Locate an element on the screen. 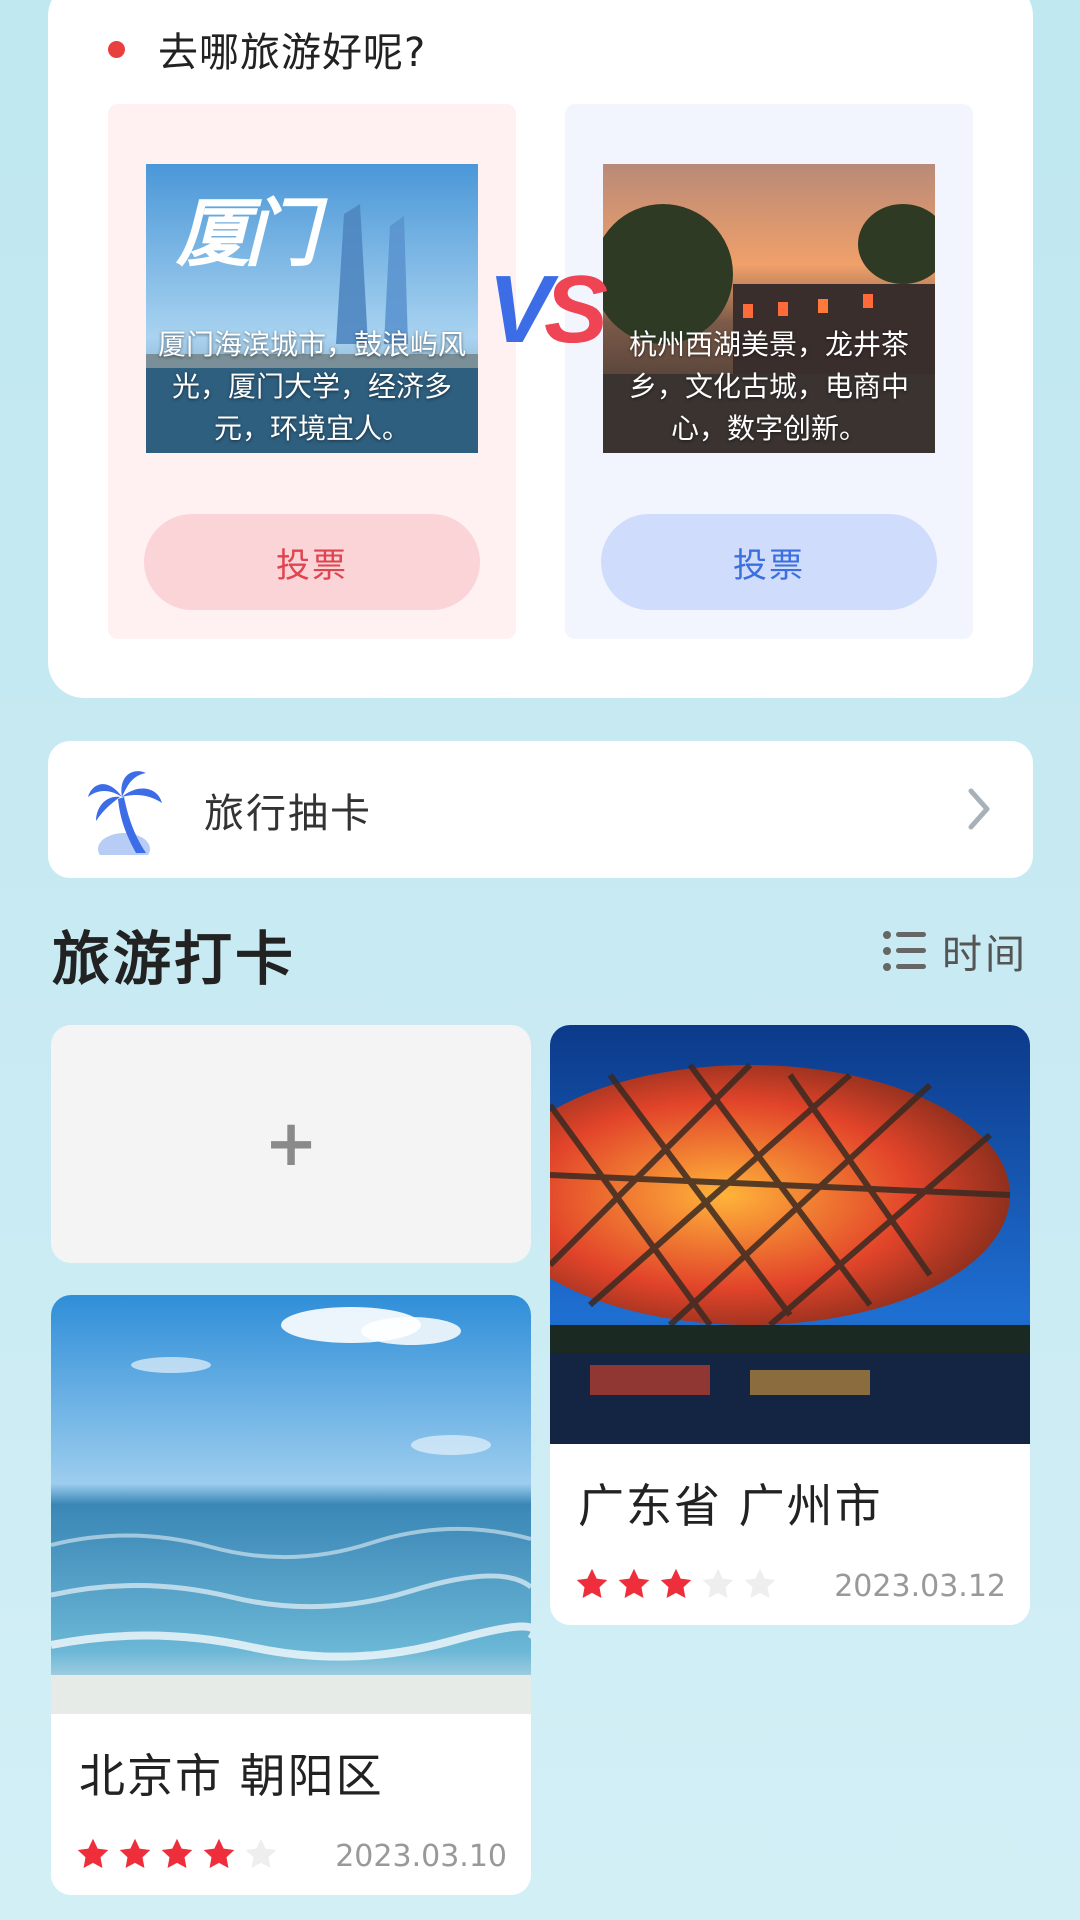 This screenshot has width=1080, height=1920. checkin-card-guangzhou: 广东省 广州市 2023.03.12 is located at coordinates (790, 1325).